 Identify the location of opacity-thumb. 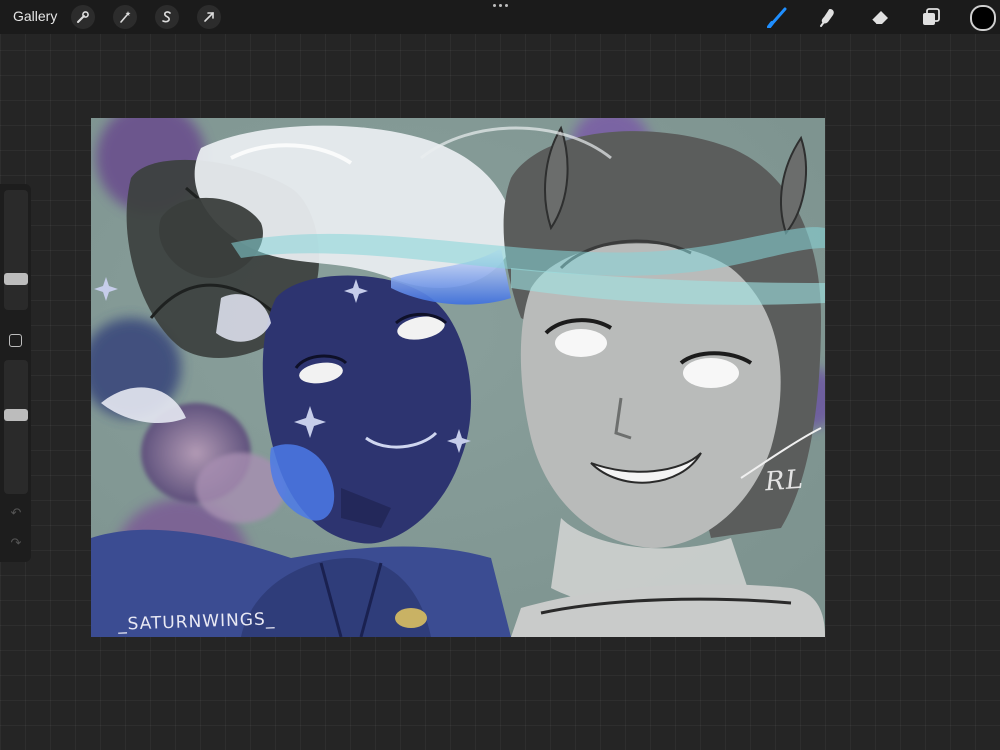
(16, 415).